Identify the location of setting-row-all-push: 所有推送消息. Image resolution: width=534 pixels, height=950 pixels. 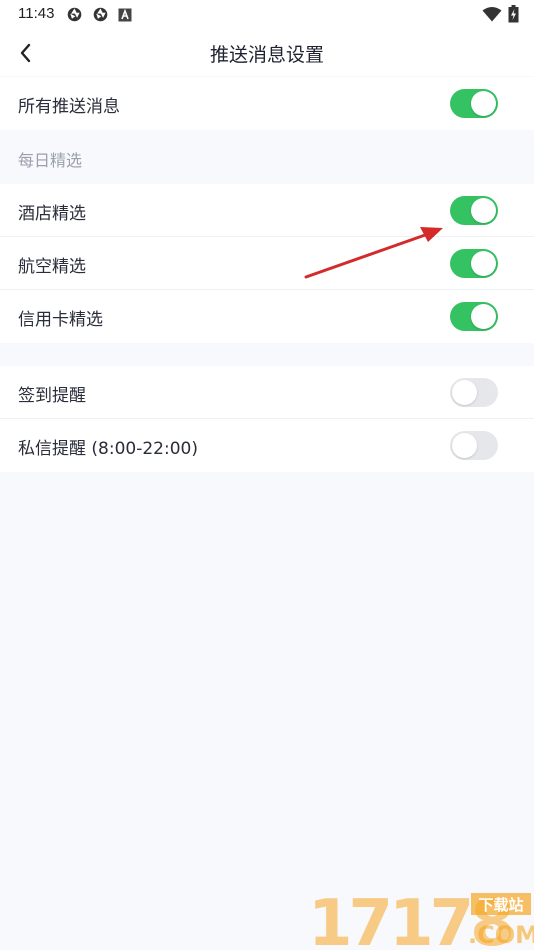
(267, 103).